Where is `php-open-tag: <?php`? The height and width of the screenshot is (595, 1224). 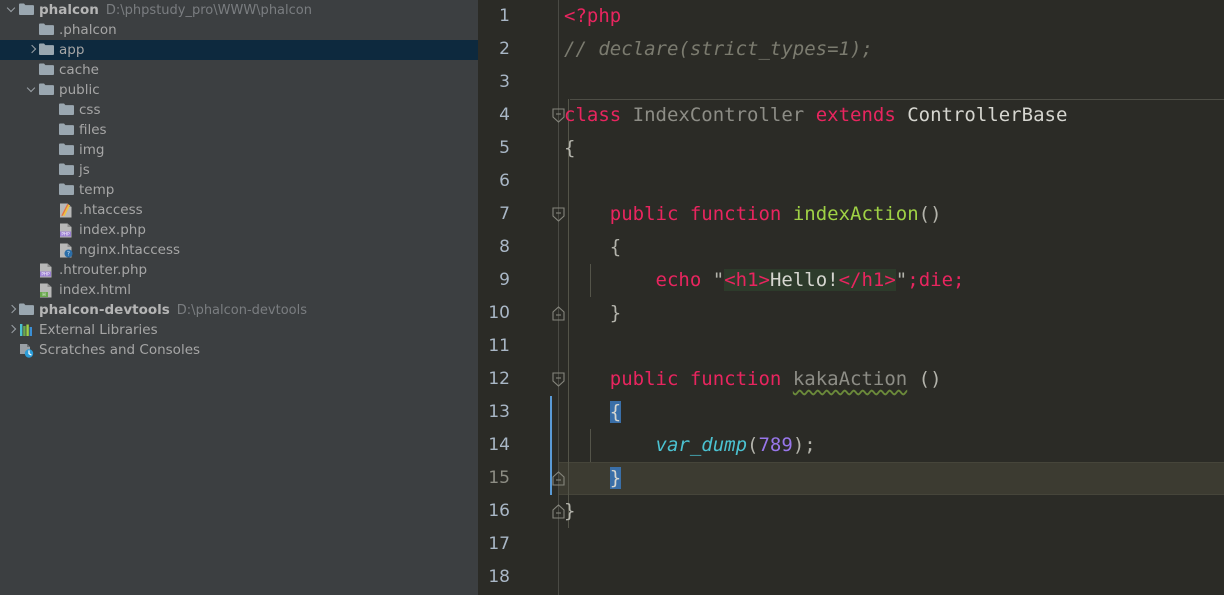 php-open-tag: <?php is located at coordinates (593, 16).